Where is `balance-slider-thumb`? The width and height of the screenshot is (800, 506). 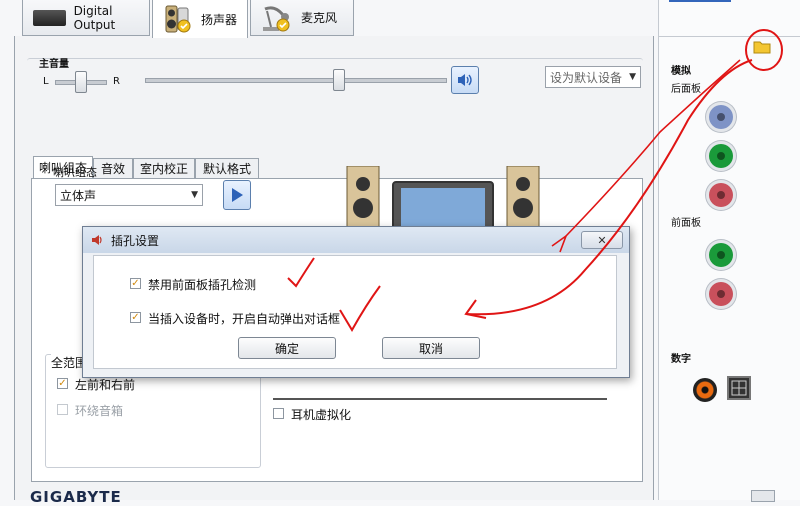 balance-slider-thumb is located at coordinates (81, 82).